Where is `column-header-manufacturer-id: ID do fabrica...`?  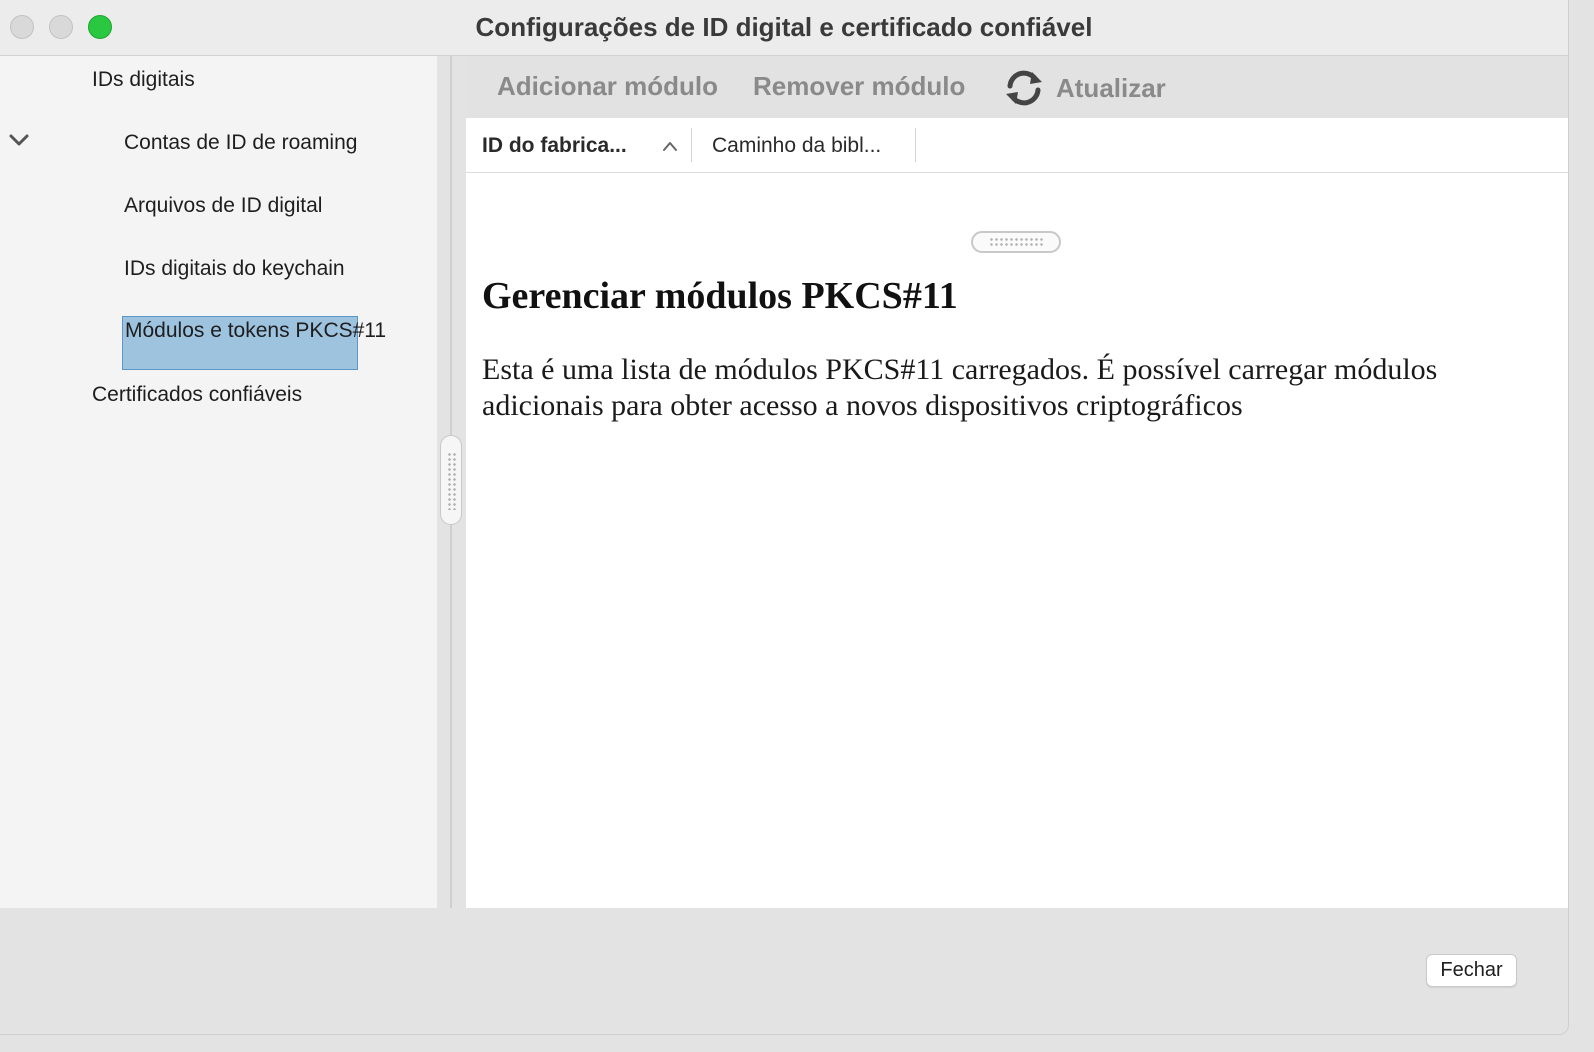
column-header-manufacturer-id: ID do fabrica... is located at coordinates (554, 146).